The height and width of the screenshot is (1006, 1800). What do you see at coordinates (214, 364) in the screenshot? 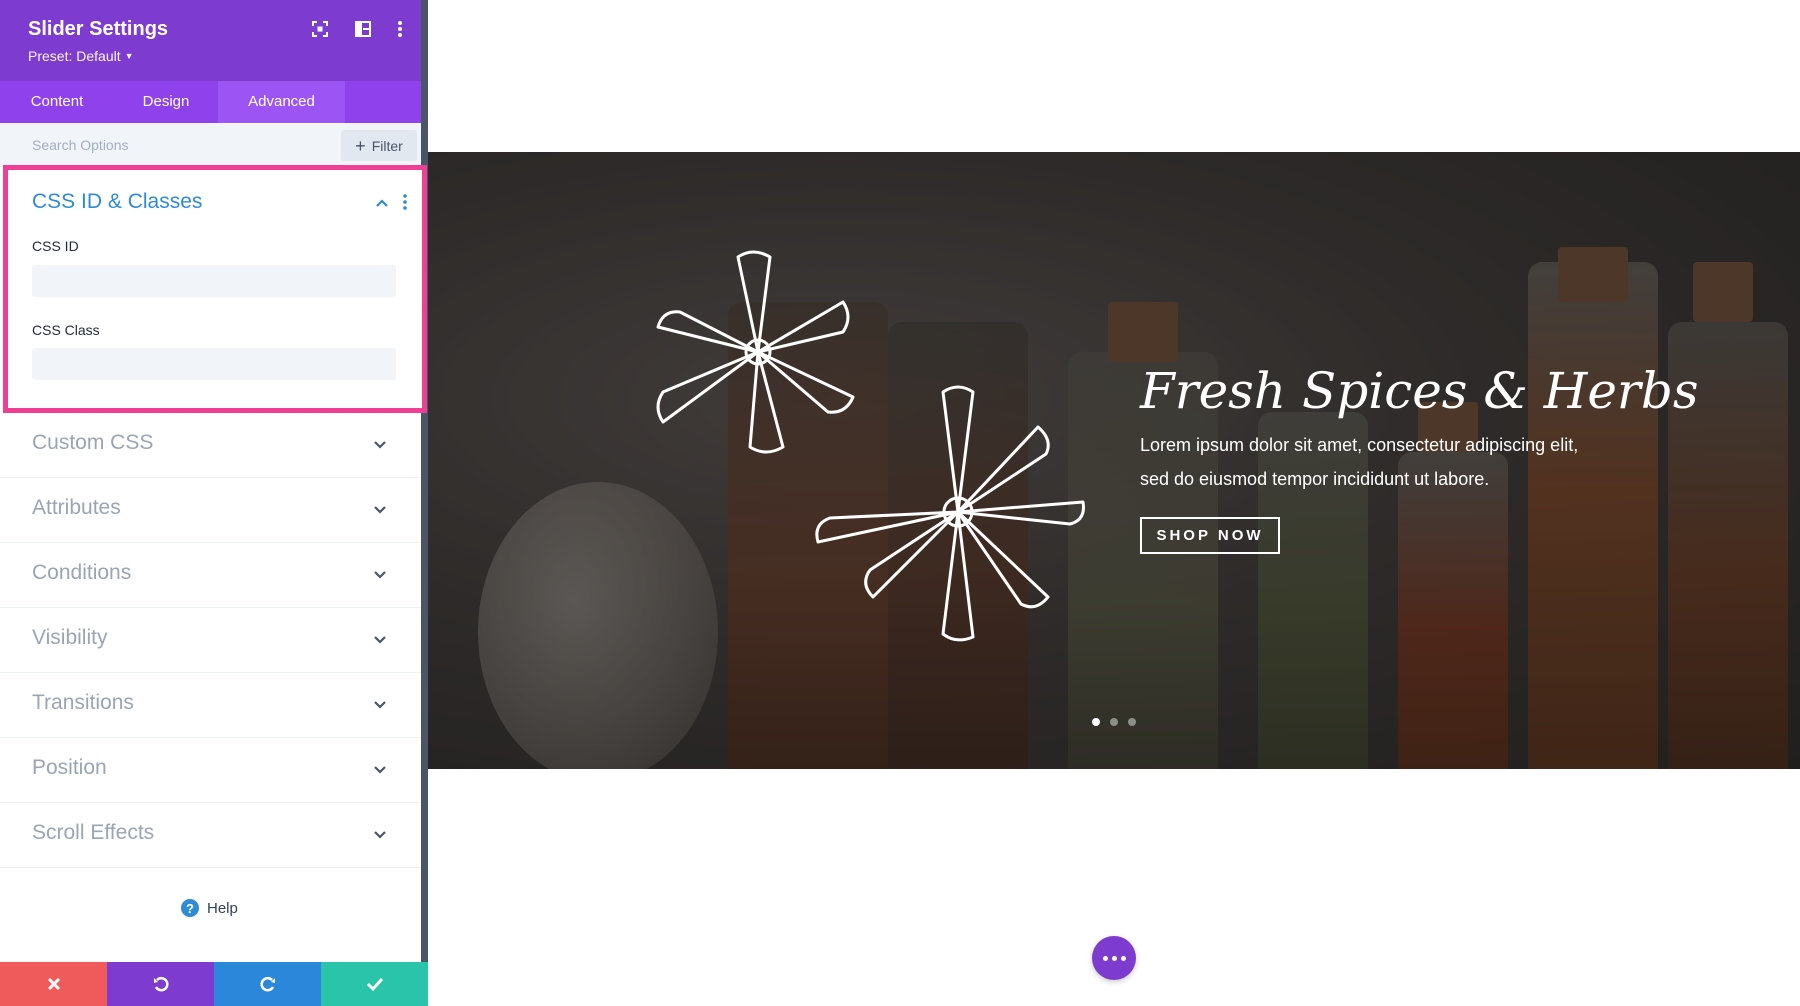
I see `css-class-field` at bounding box center [214, 364].